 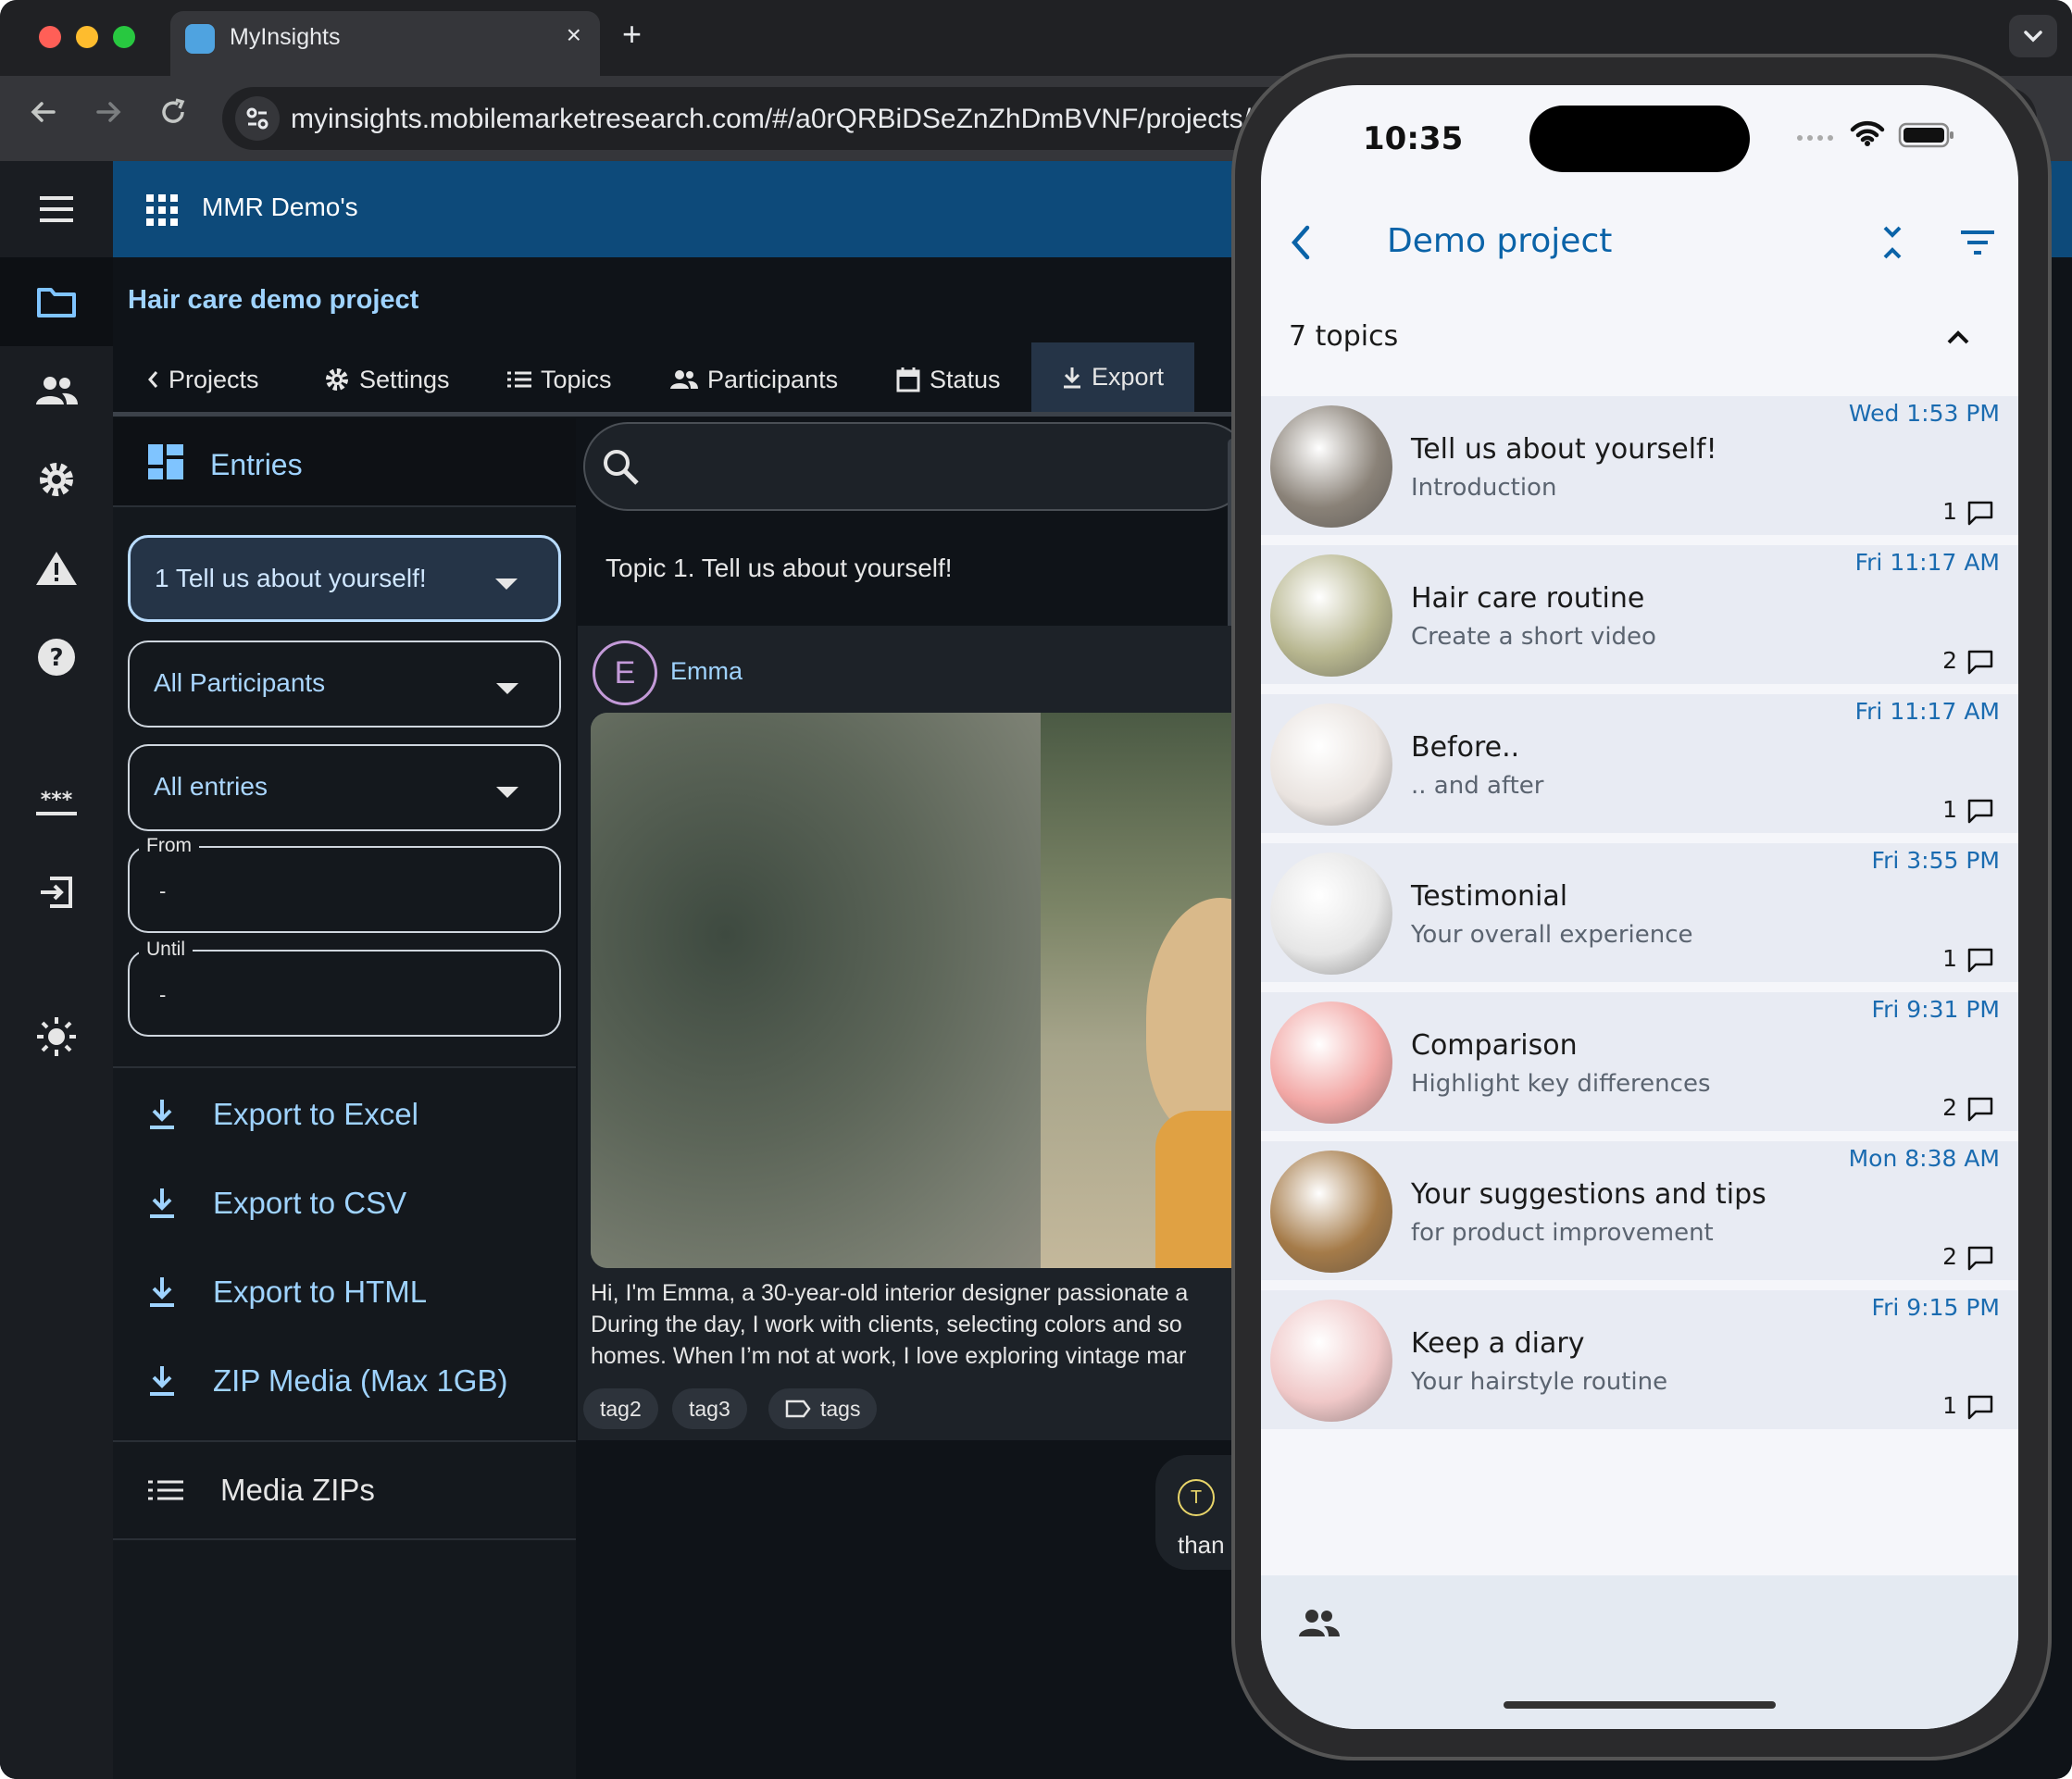 What do you see at coordinates (344, 988) in the screenshot?
I see `until-date-field: Until -` at bounding box center [344, 988].